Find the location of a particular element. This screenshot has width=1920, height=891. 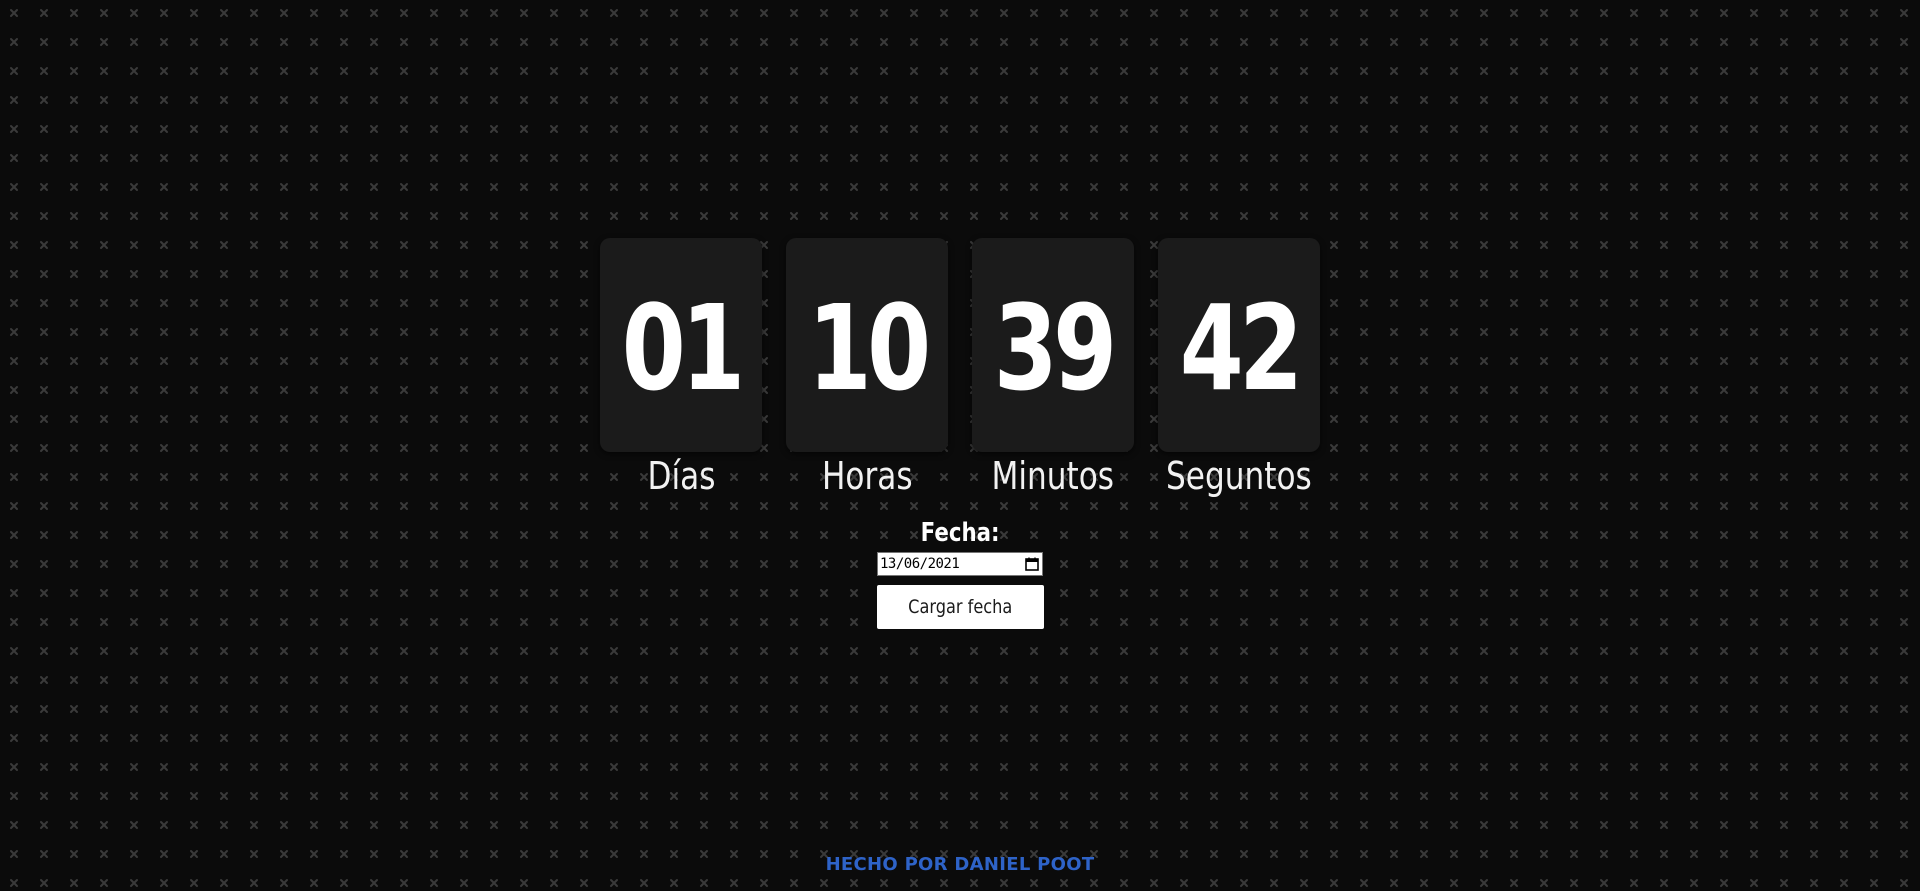

seconds-card: 42 is located at coordinates (1239, 345).